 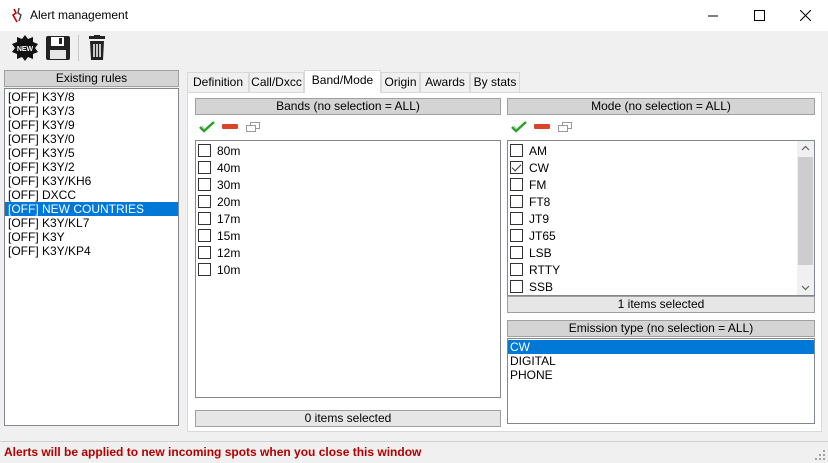 I want to click on title-bar: Alert management, so click(x=414, y=15).